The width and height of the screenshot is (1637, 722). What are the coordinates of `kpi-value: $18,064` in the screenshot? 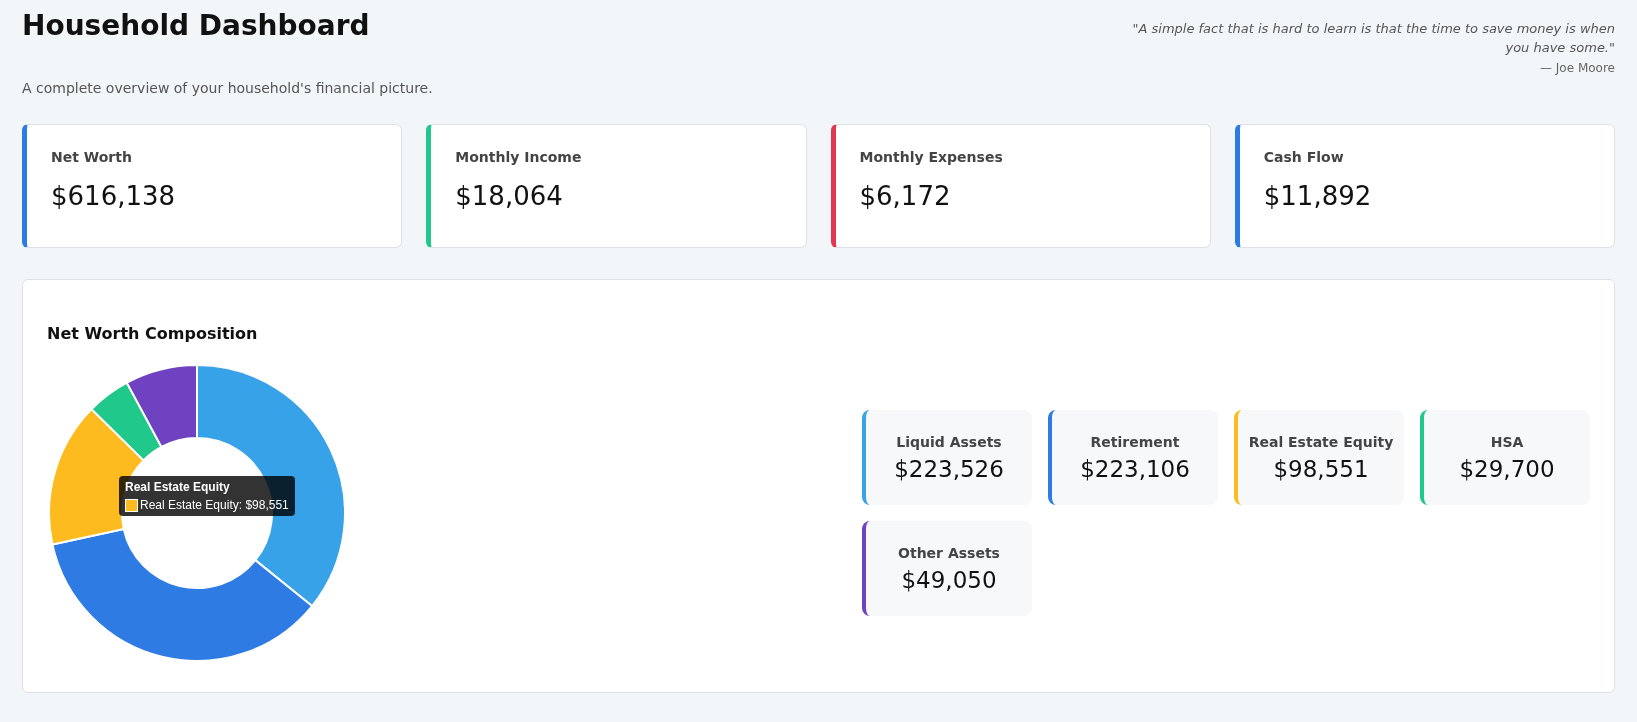 It's located at (509, 196).